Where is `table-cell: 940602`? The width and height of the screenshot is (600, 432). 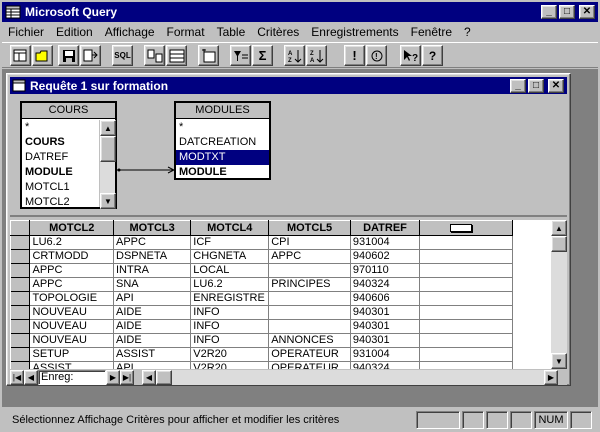
table-cell: 940602 is located at coordinates (385, 256).